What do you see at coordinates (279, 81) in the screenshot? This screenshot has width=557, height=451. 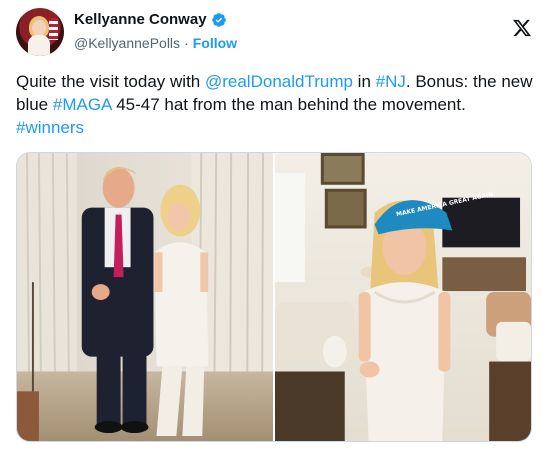 I see `mention-link: @realDonaldTrump` at bounding box center [279, 81].